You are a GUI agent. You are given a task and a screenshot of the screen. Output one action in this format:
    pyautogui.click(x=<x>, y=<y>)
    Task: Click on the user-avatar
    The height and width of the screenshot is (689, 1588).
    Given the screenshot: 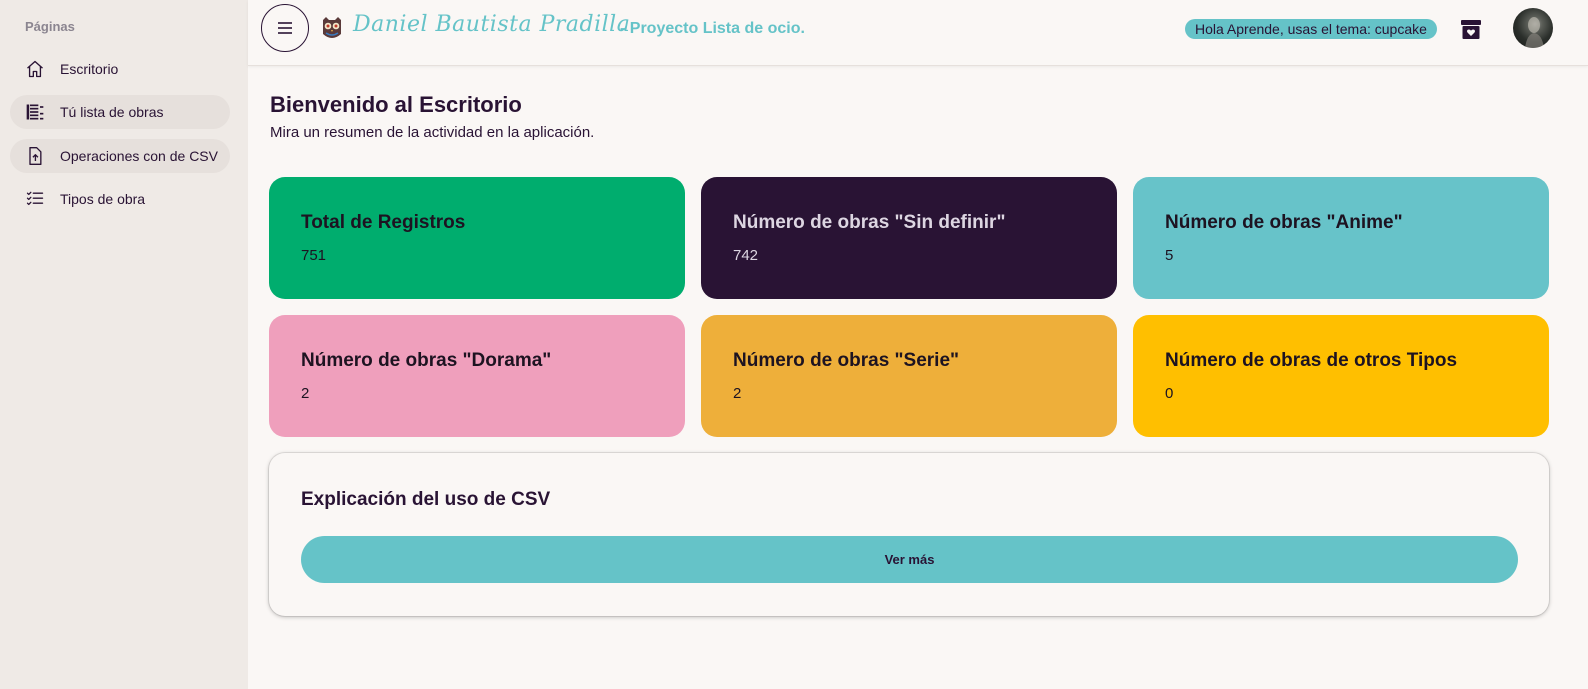 What is the action you would take?
    pyautogui.click(x=1533, y=28)
    